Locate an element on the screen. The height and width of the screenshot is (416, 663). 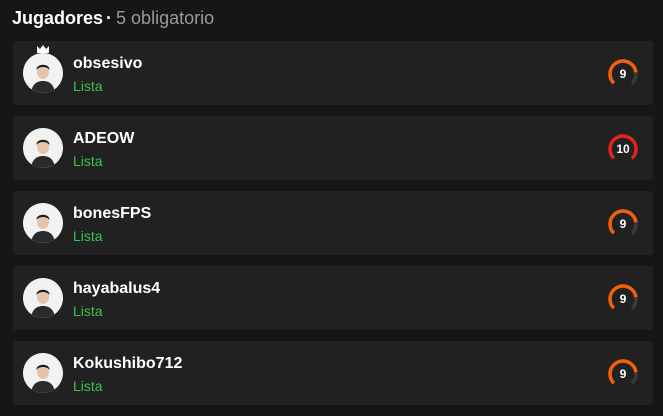
skill-level-icon: 10 is located at coordinates (623, 149).